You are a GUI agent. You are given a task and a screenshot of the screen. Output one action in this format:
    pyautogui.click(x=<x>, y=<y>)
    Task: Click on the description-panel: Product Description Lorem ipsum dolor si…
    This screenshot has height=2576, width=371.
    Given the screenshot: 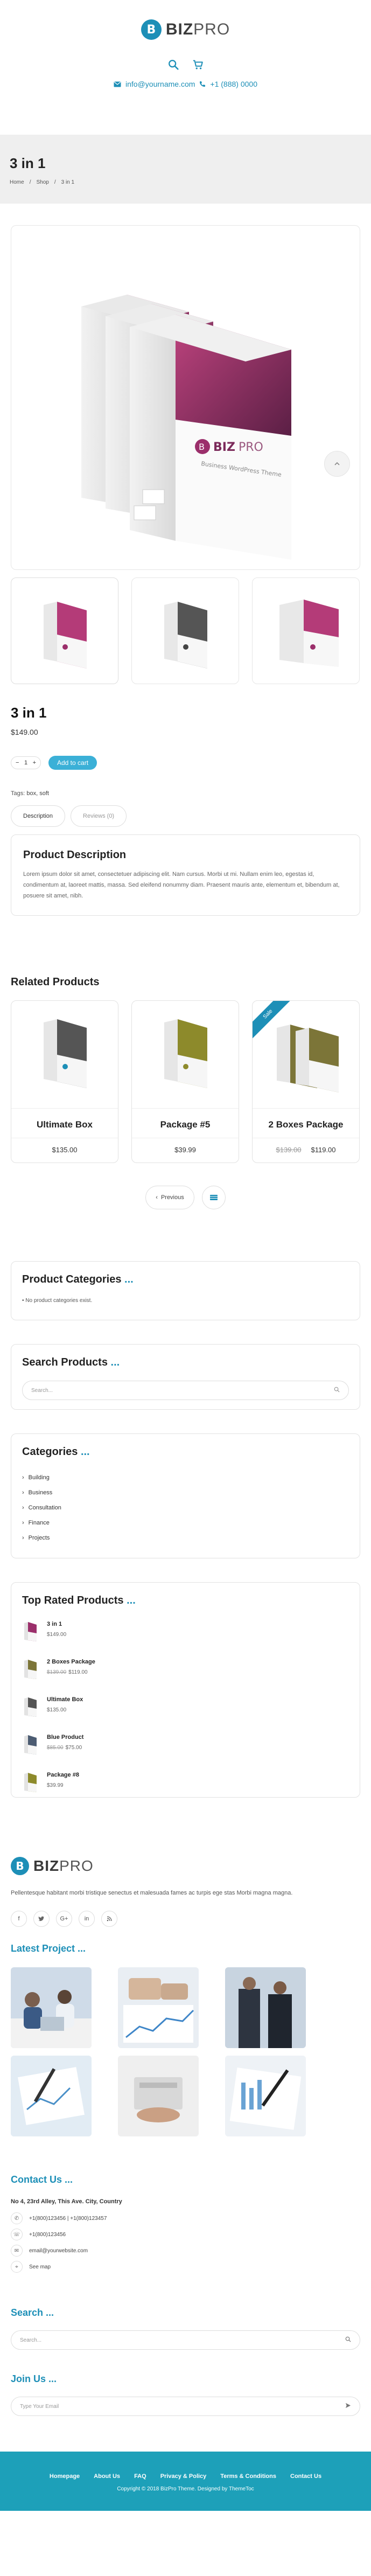 What is the action you would take?
    pyautogui.click(x=185, y=875)
    